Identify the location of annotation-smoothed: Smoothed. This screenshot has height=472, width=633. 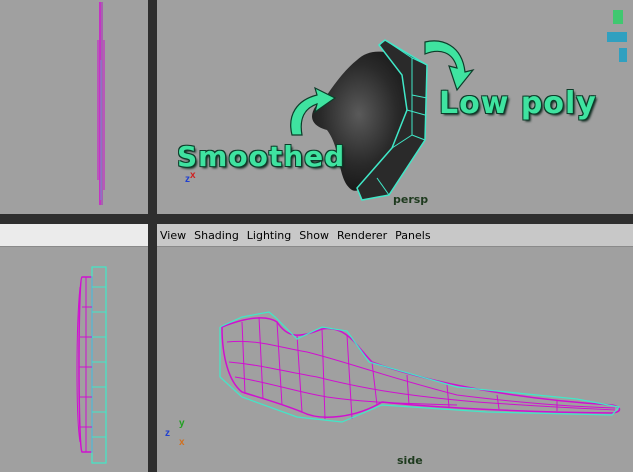
(261, 156).